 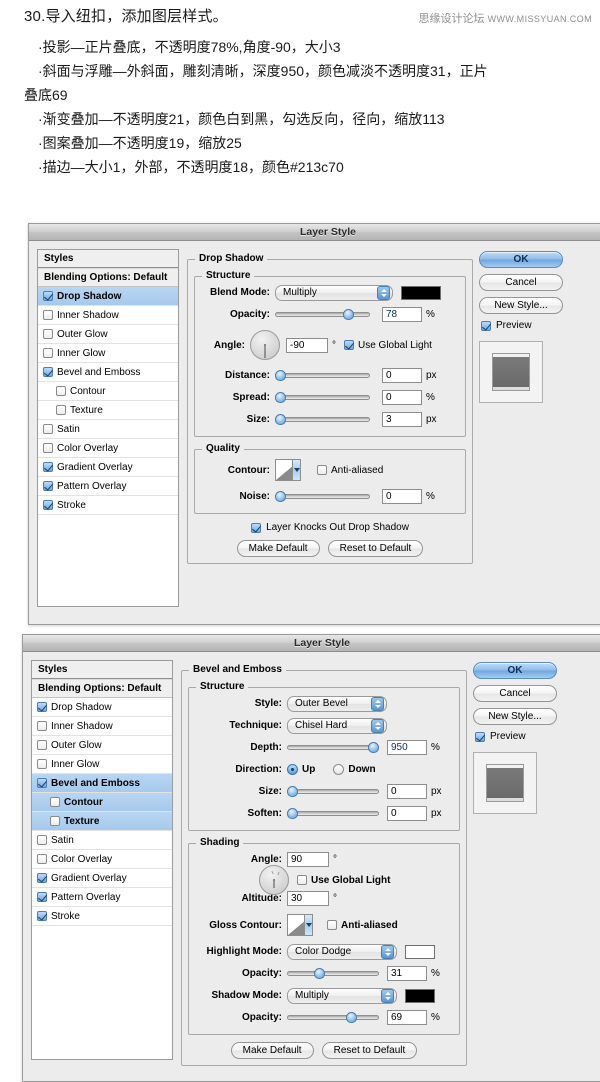 What do you see at coordinates (300, 925) in the screenshot?
I see `gloss-contour-picker` at bounding box center [300, 925].